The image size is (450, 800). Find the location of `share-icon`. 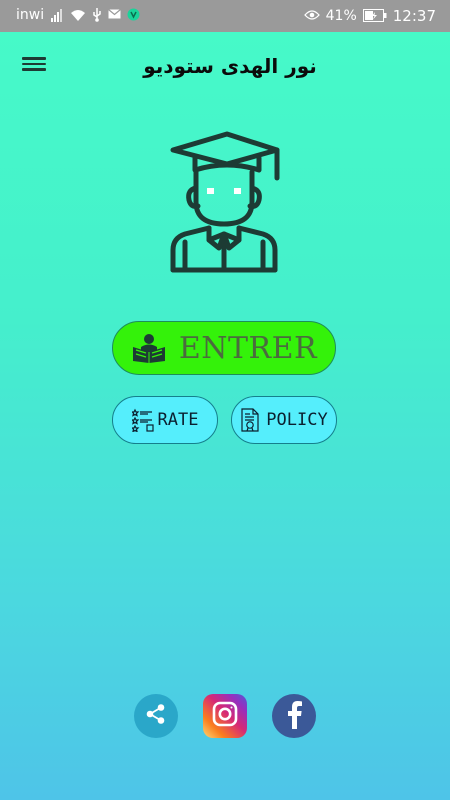

share-icon is located at coordinates (156, 716).